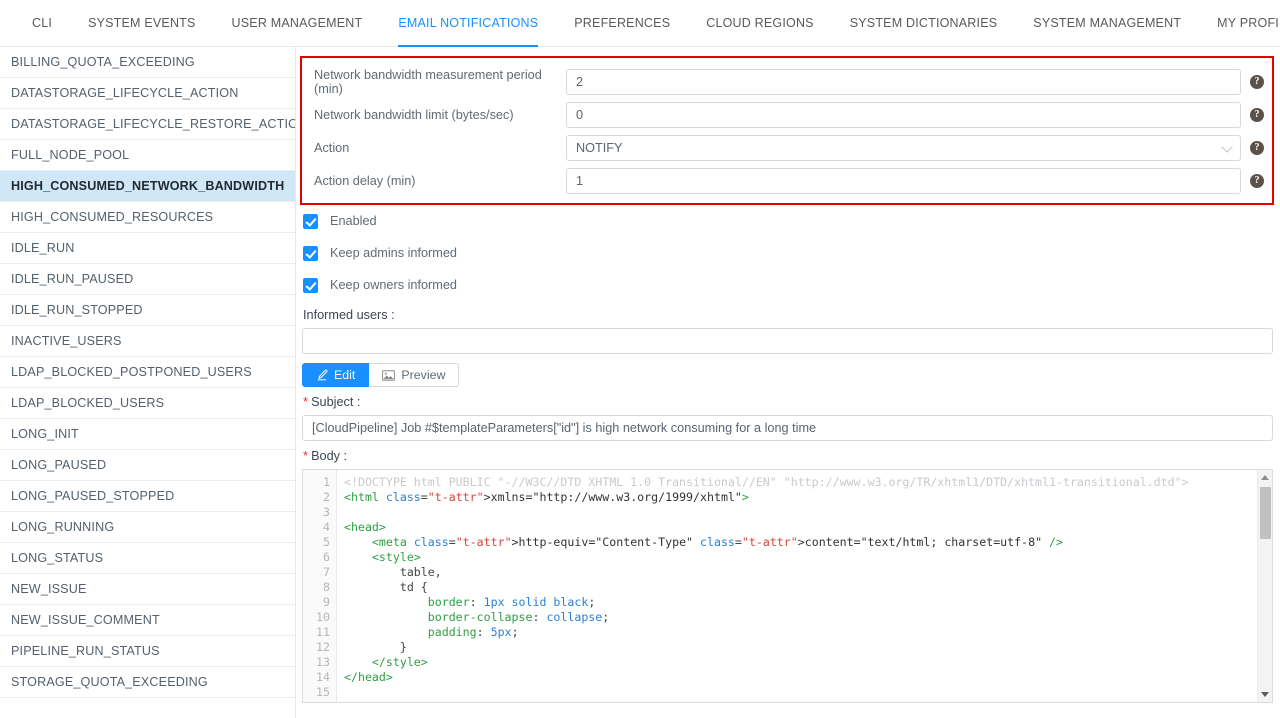  What do you see at coordinates (147, 310) in the screenshot?
I see `sidebar-item-idle_run_stopped: IDLE_RUN_STOPPED` at bounding box center [147, 310].